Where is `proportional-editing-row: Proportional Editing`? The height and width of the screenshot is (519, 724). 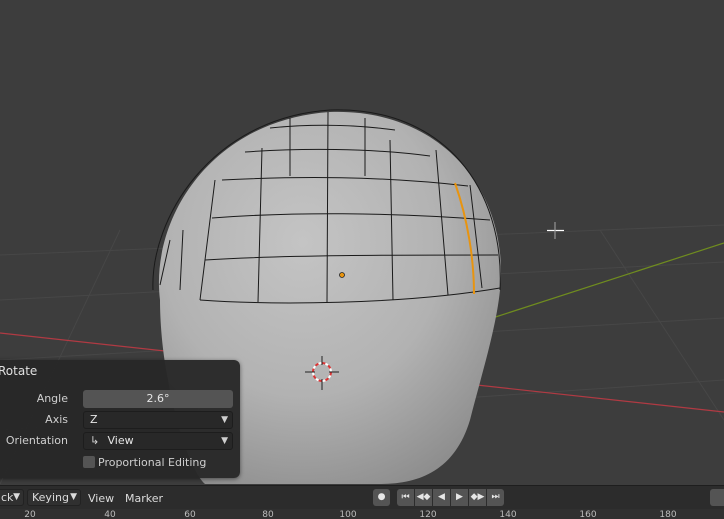
proportional-editing-row: Proportional Editing is located at coordinates (117, 463).